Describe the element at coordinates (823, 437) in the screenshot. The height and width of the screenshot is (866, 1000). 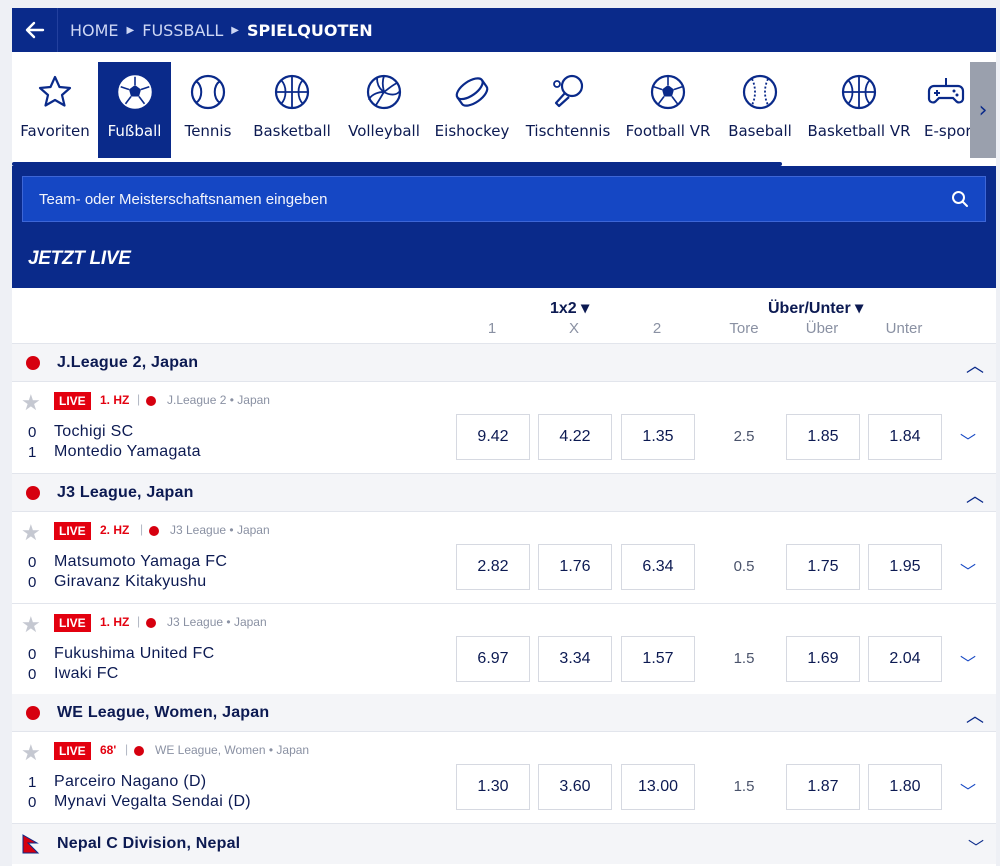
I see `odds-button-over: 1.85` at that location.